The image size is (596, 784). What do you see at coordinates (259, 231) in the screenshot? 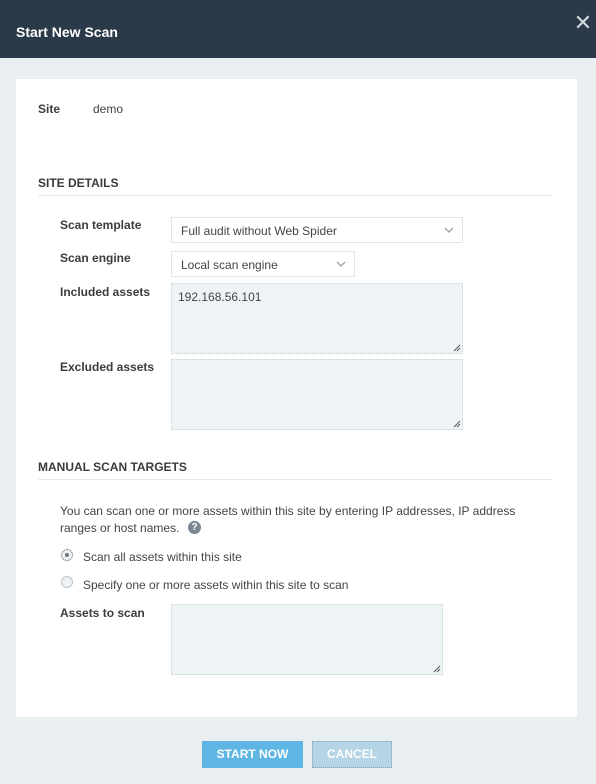
I see `scan-template-value: Full audit without Web Spider` at bounding box center [259, 231].